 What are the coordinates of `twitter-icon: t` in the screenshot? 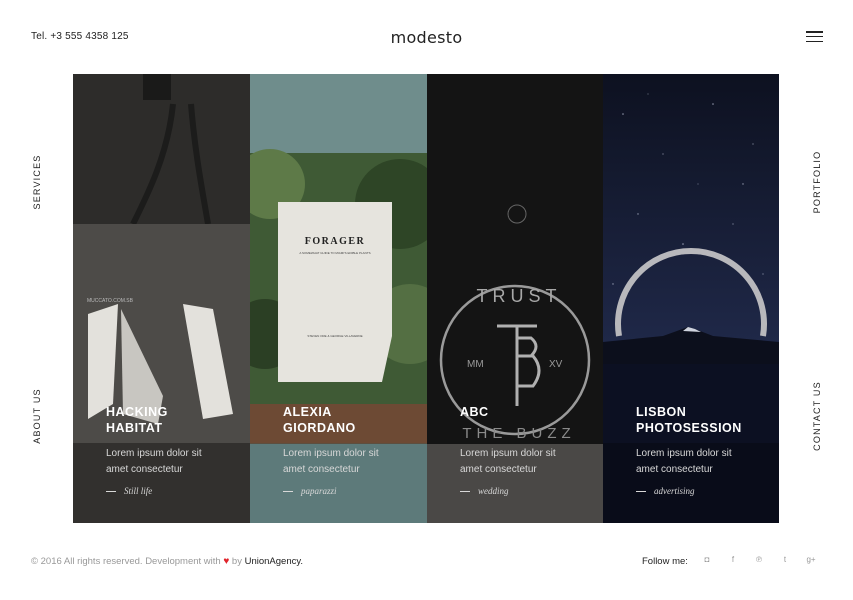 It's located at (785, 560).